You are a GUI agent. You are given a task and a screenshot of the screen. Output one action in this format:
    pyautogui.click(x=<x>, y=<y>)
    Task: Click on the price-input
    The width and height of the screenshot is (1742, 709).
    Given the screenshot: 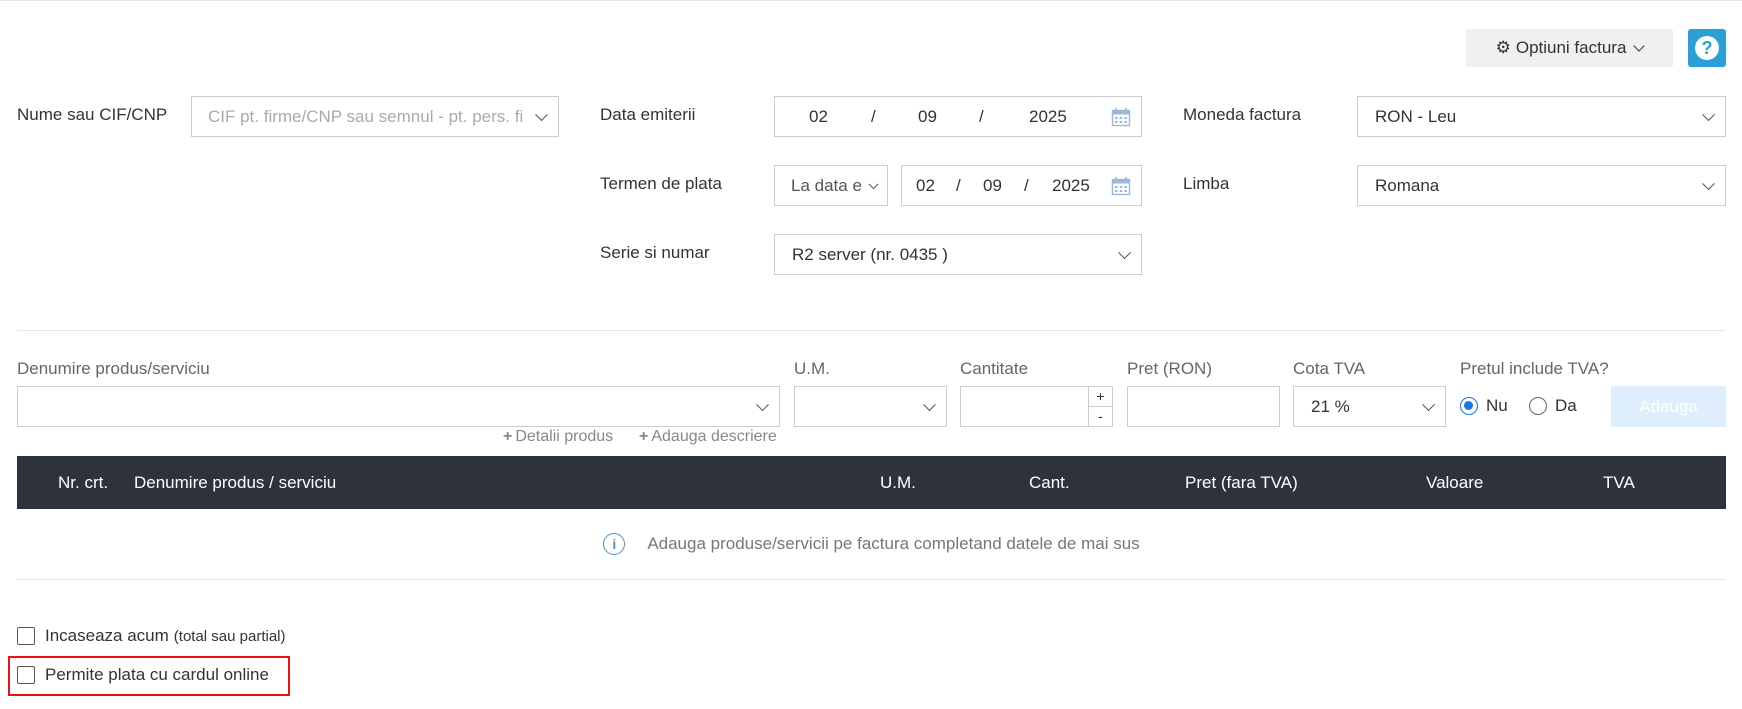 What is the action you would take?
    pyautogui.click(x=1203, y=406)
    